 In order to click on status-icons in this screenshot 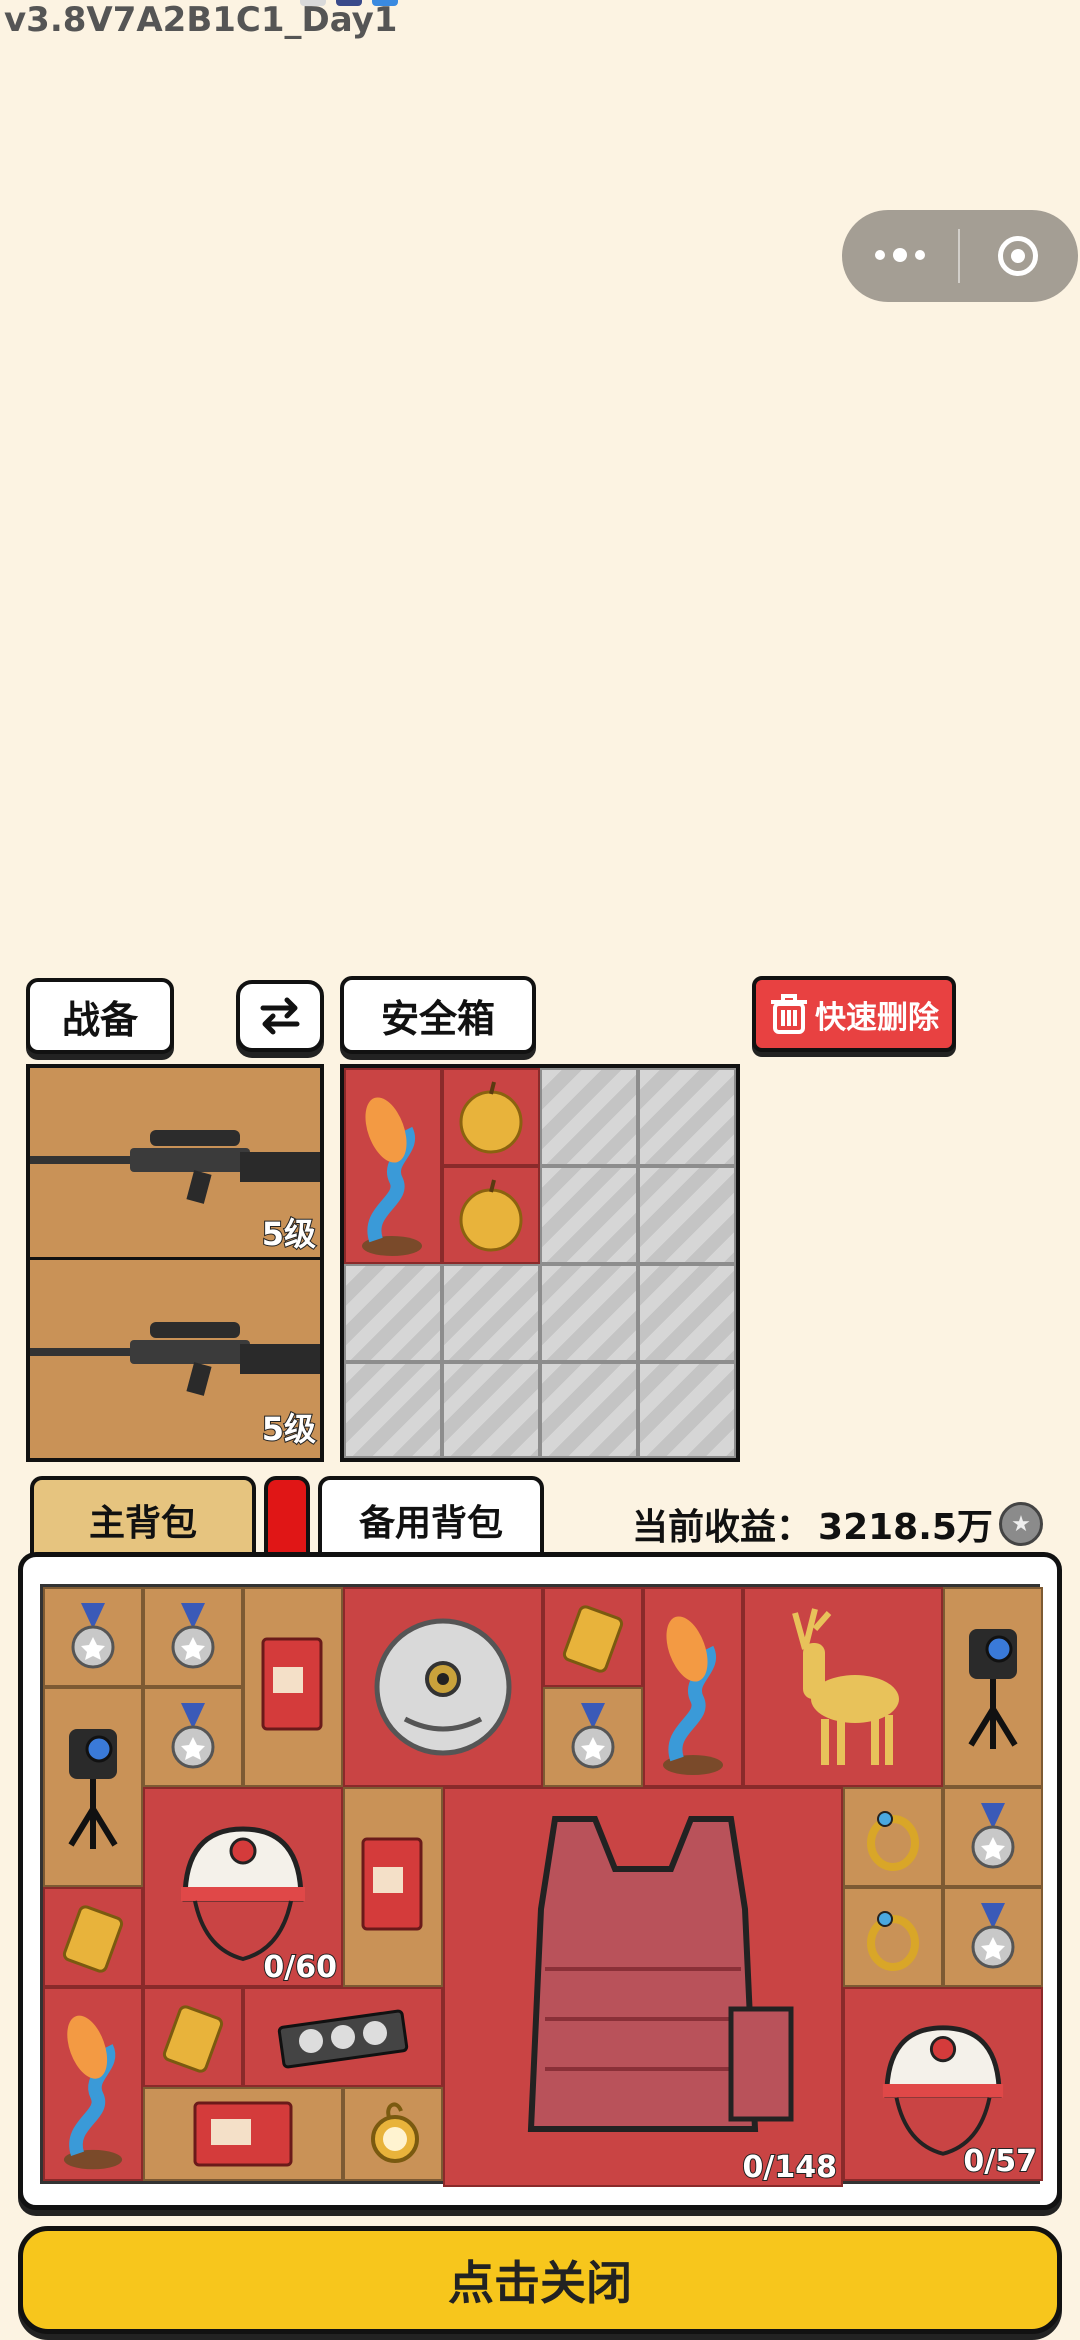, I will do `click(420, 5)`.